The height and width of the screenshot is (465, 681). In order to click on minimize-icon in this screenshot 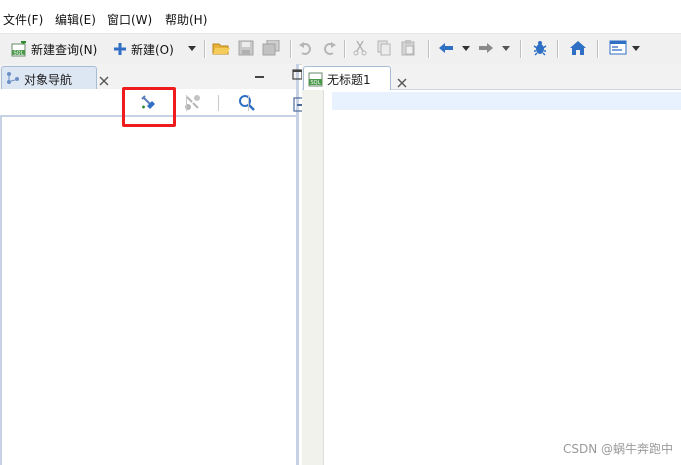, I will do `click(260, 78)`.